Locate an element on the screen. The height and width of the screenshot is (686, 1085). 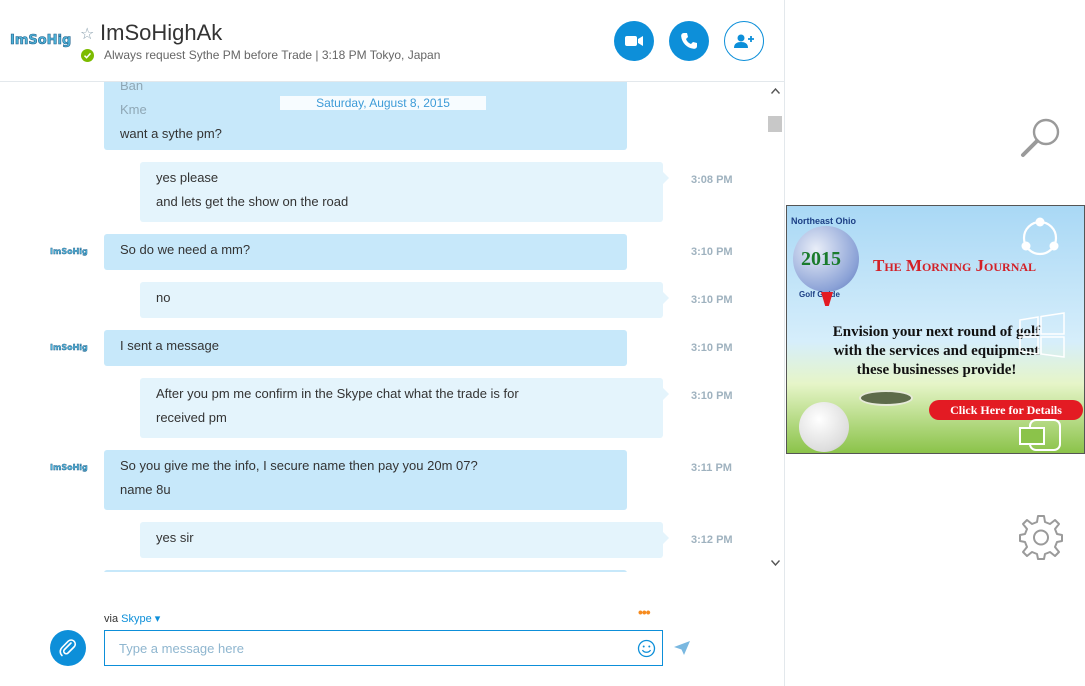
search-icon is located at coordinates (1042, 137).